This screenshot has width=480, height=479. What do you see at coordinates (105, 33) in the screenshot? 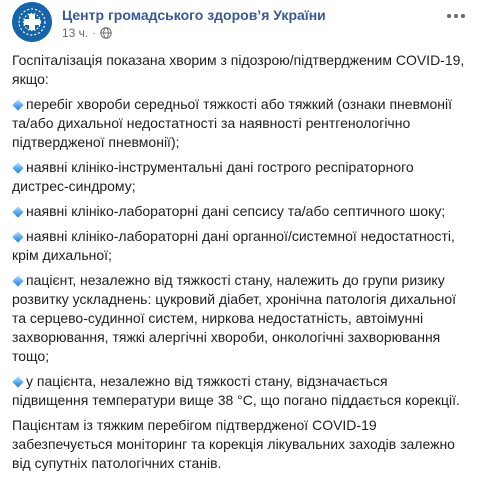
I see `globe-icon` at bounding box center [105, 33].